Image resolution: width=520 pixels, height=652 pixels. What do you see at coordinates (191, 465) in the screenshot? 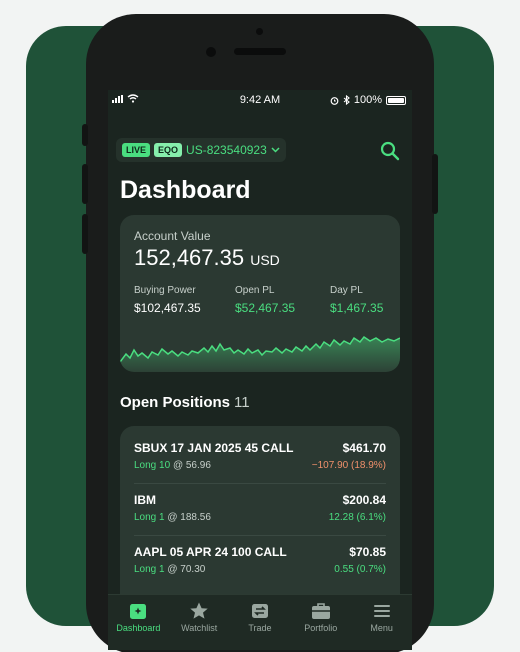
I see `position-cost: @ 56.96` at bounding box center [191, 465].